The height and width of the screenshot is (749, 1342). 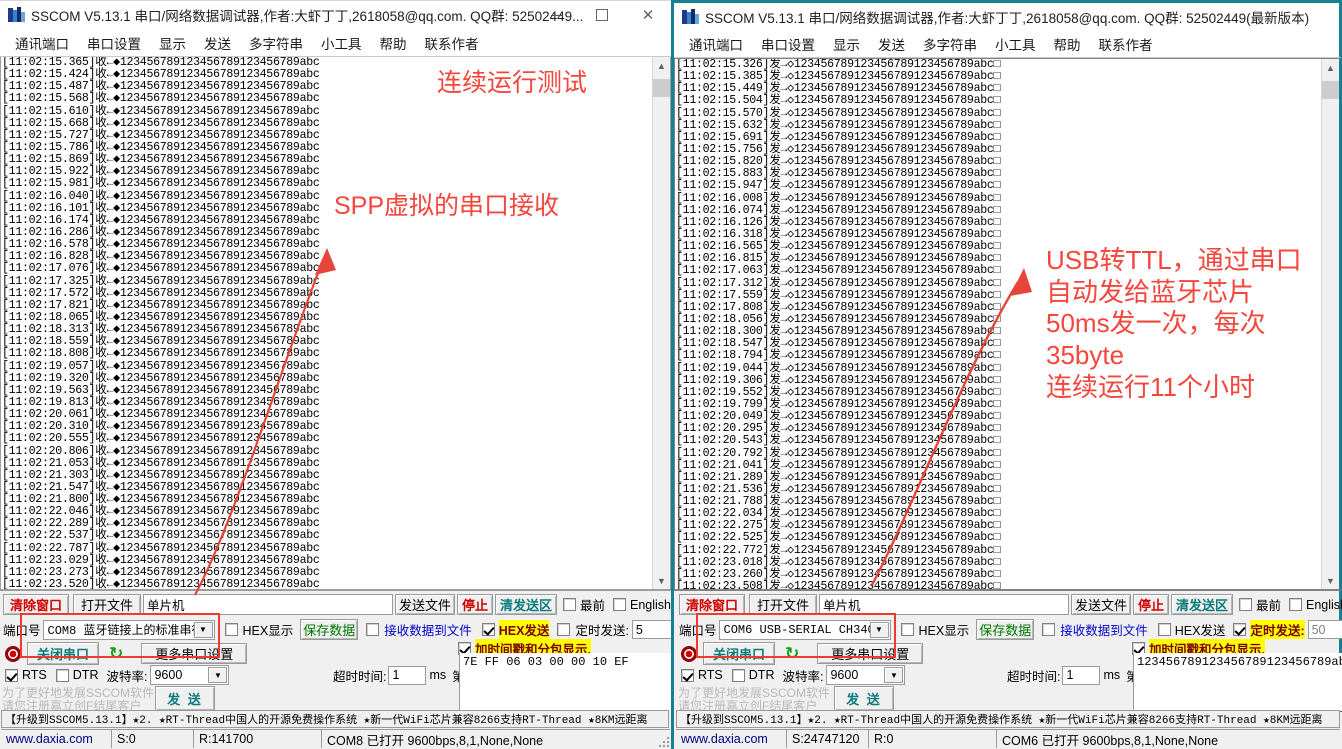 What do you see at coordinates (648, 15) in the screenshot?
I see `close-icon: ✕` at bounding box center [648, 15].